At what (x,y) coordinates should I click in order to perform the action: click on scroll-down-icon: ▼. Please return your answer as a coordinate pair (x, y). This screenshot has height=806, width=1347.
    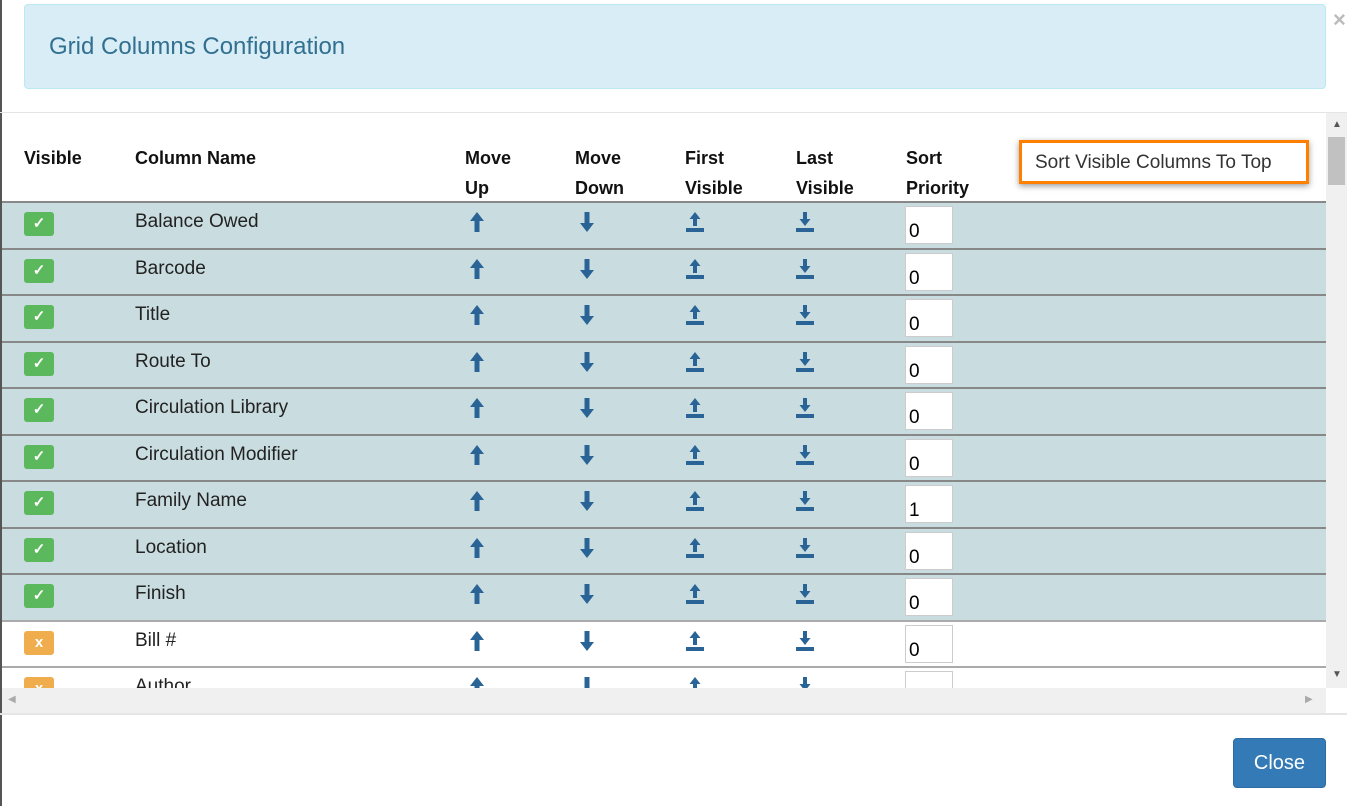
    Looking at the image, I should click on (1337, 674).